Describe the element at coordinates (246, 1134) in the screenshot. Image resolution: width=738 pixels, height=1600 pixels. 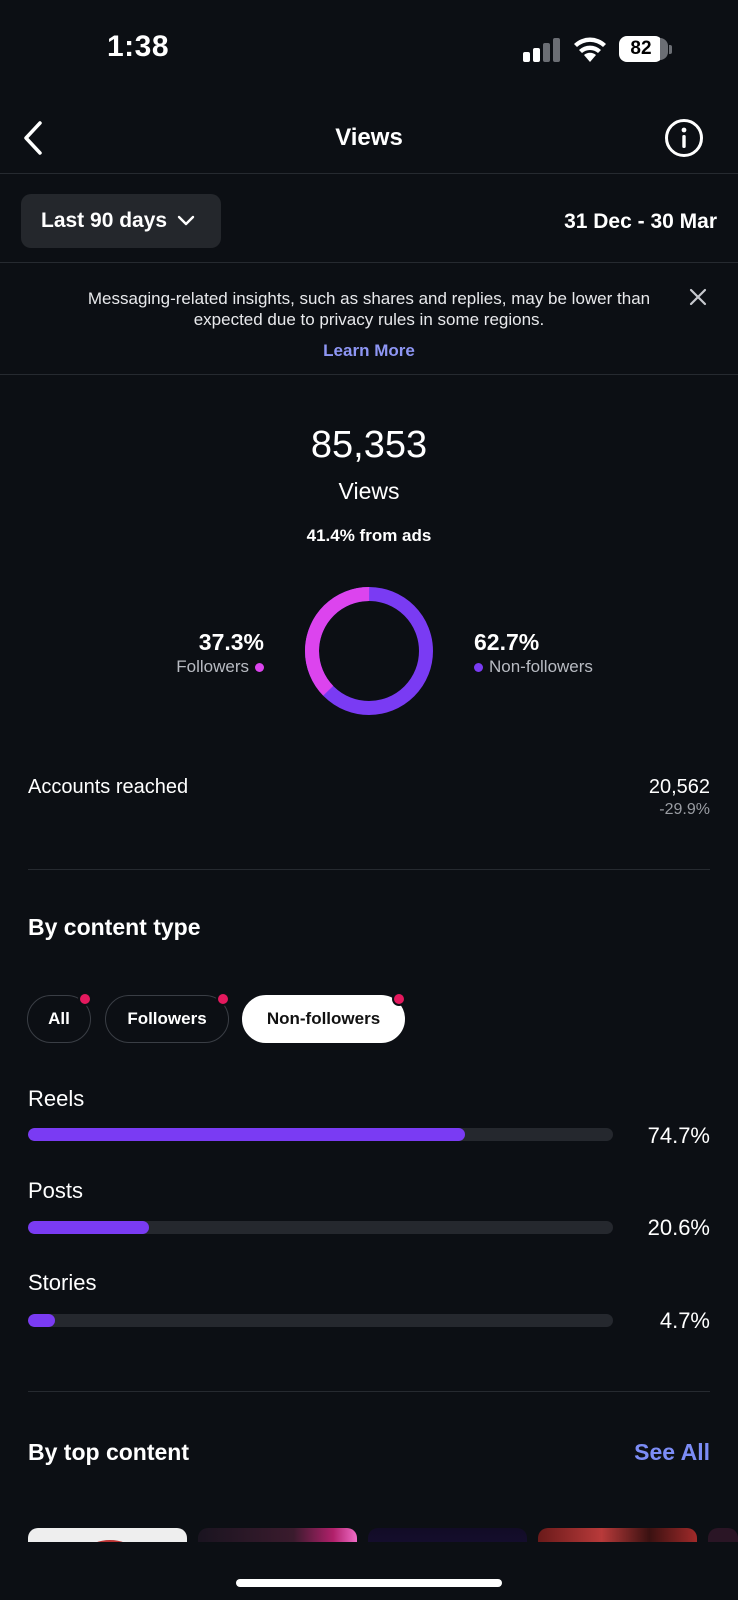
I see `reels-bar-fill` at that location.